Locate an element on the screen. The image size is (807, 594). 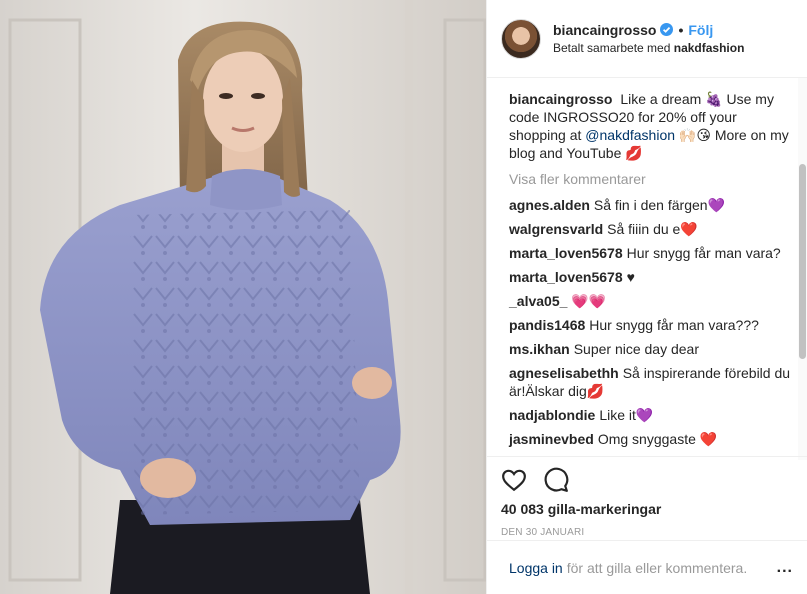
username-link: biancaingrosso is located at coordinates (604, 30).